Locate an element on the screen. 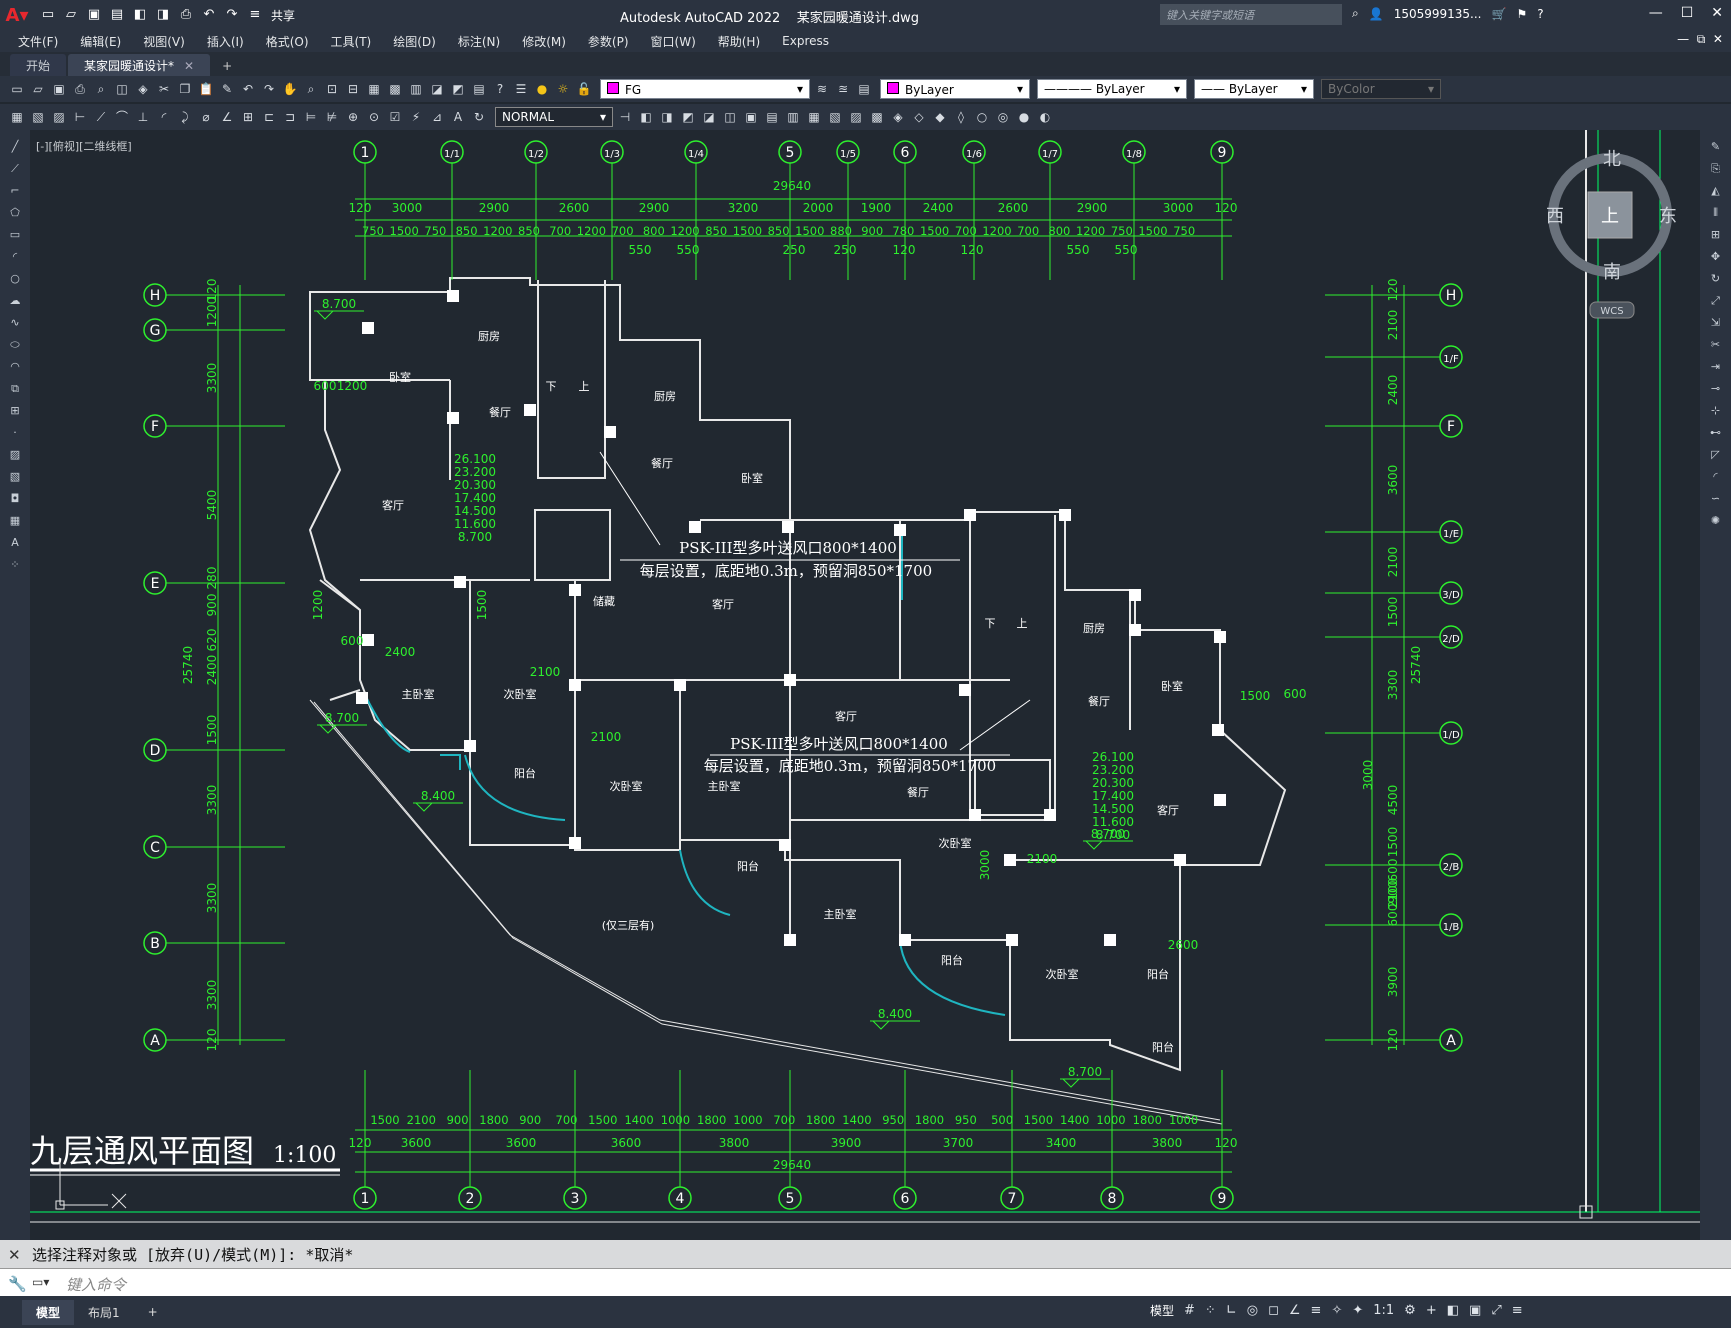  modify-icon-5: ◫ is located at coordinates (730, 117).